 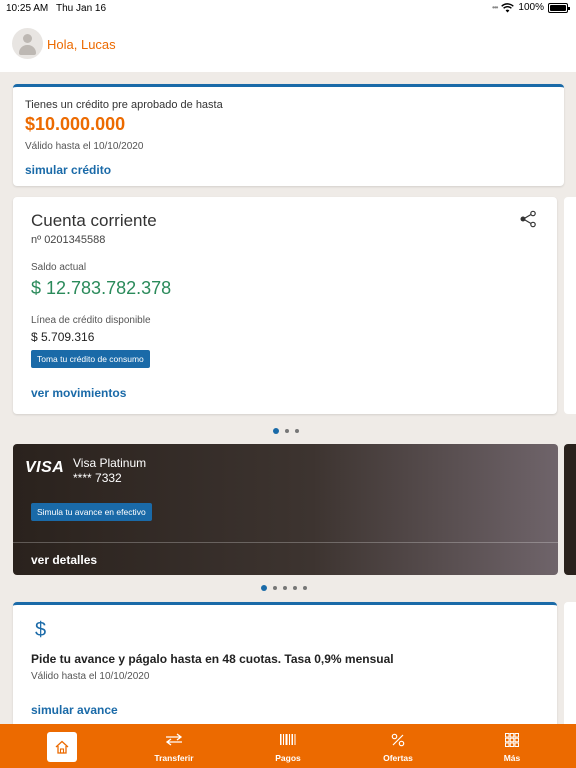 What do you see at coordinates (570, 663) in the screenshot?
I see `next-offer-peek` at bounding box center [570, 663].